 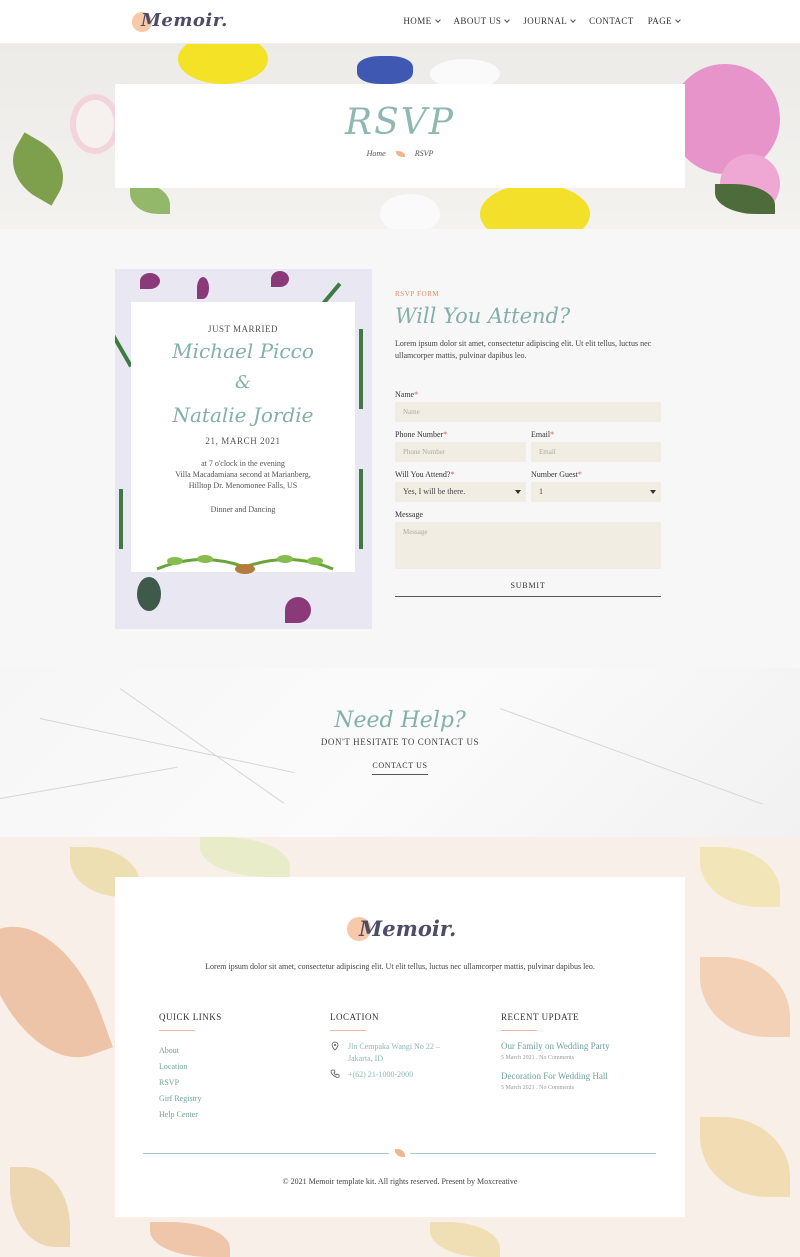 I want to click on wedding-date: 21, MARCH 2021, so click(x=243, y=441).